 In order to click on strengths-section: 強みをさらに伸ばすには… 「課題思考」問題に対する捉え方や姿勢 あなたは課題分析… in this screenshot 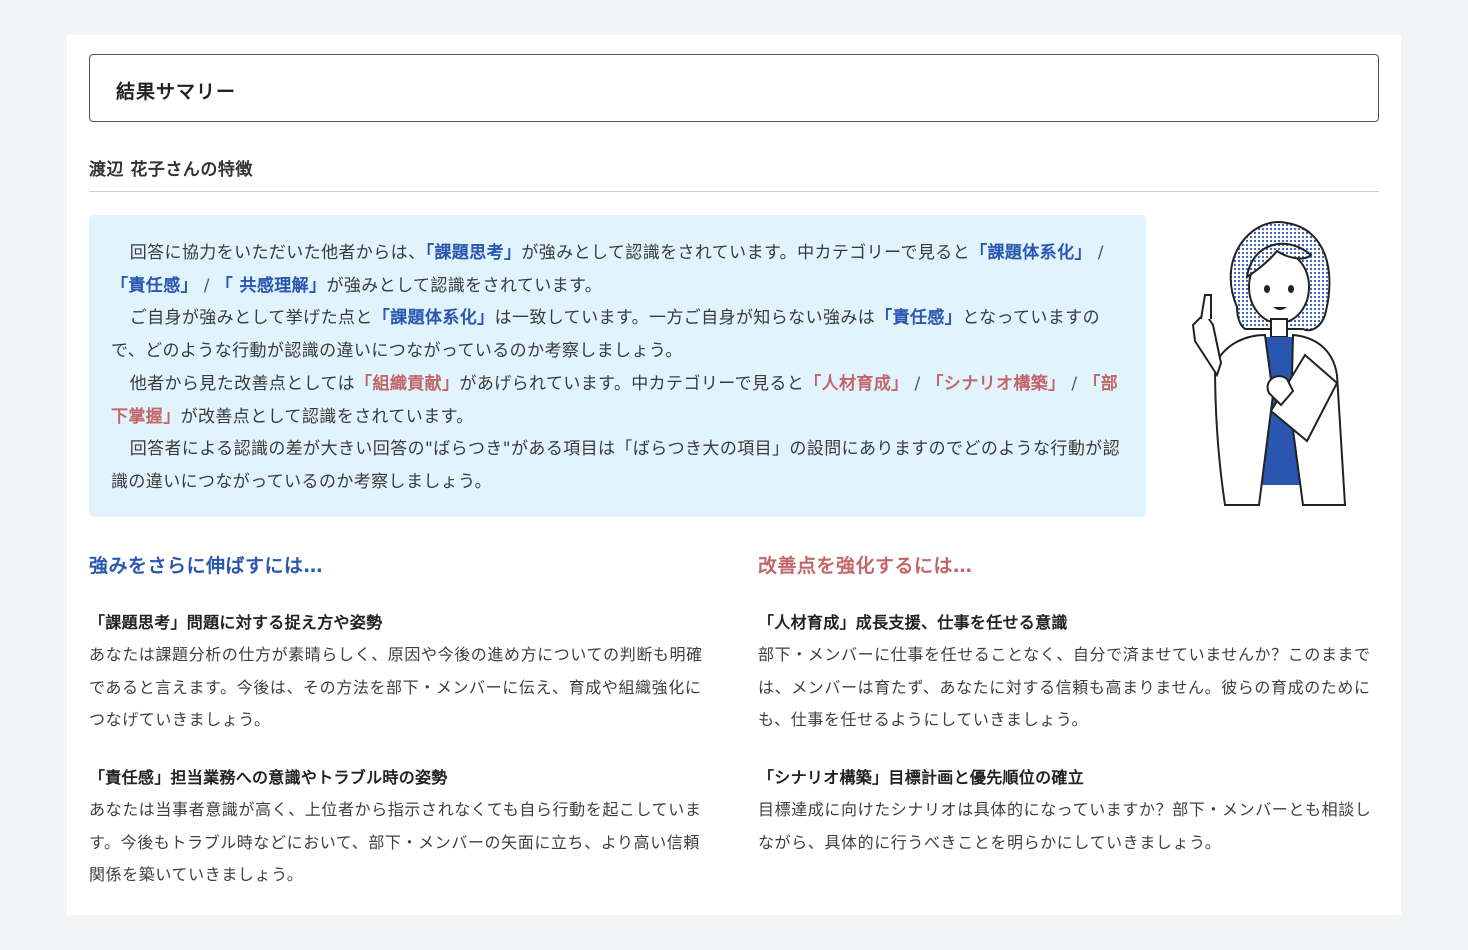, I will do `click(401, 717)`.